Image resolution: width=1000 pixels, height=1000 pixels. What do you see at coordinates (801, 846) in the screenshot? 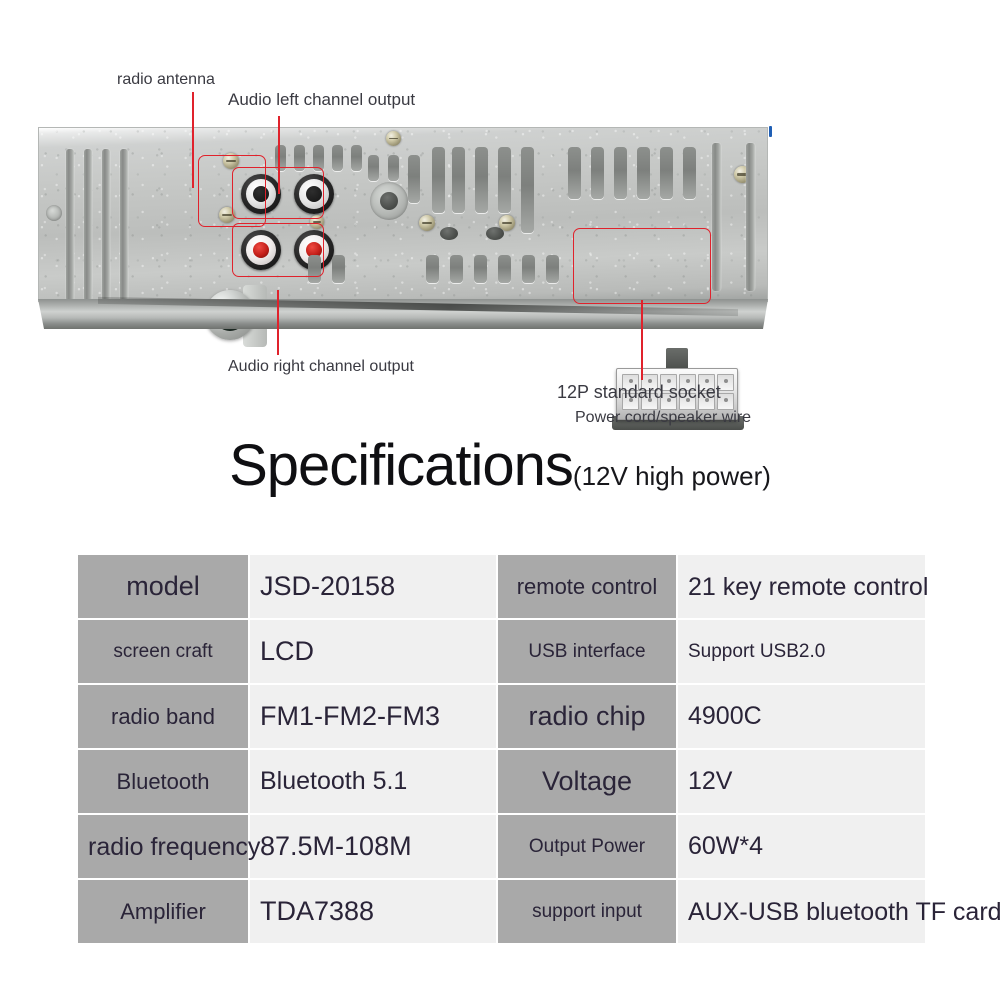
I see `spec-value-output-power: 60W*4` at bounding box center [801, 846].